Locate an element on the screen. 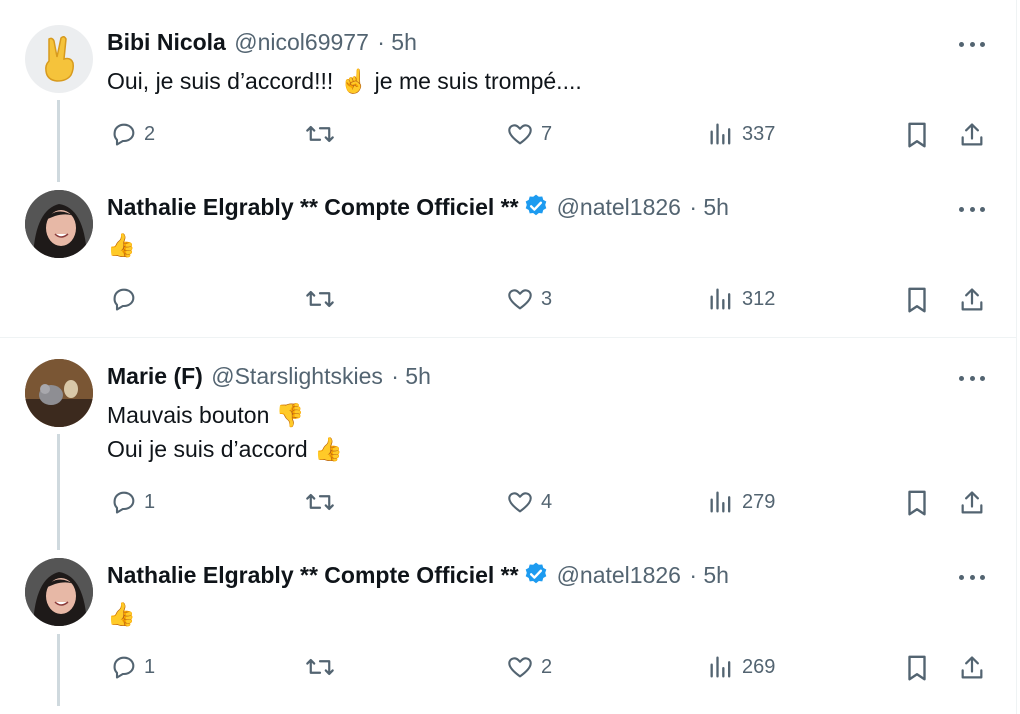  views-button: 269 is located at coordinates (740, 667).